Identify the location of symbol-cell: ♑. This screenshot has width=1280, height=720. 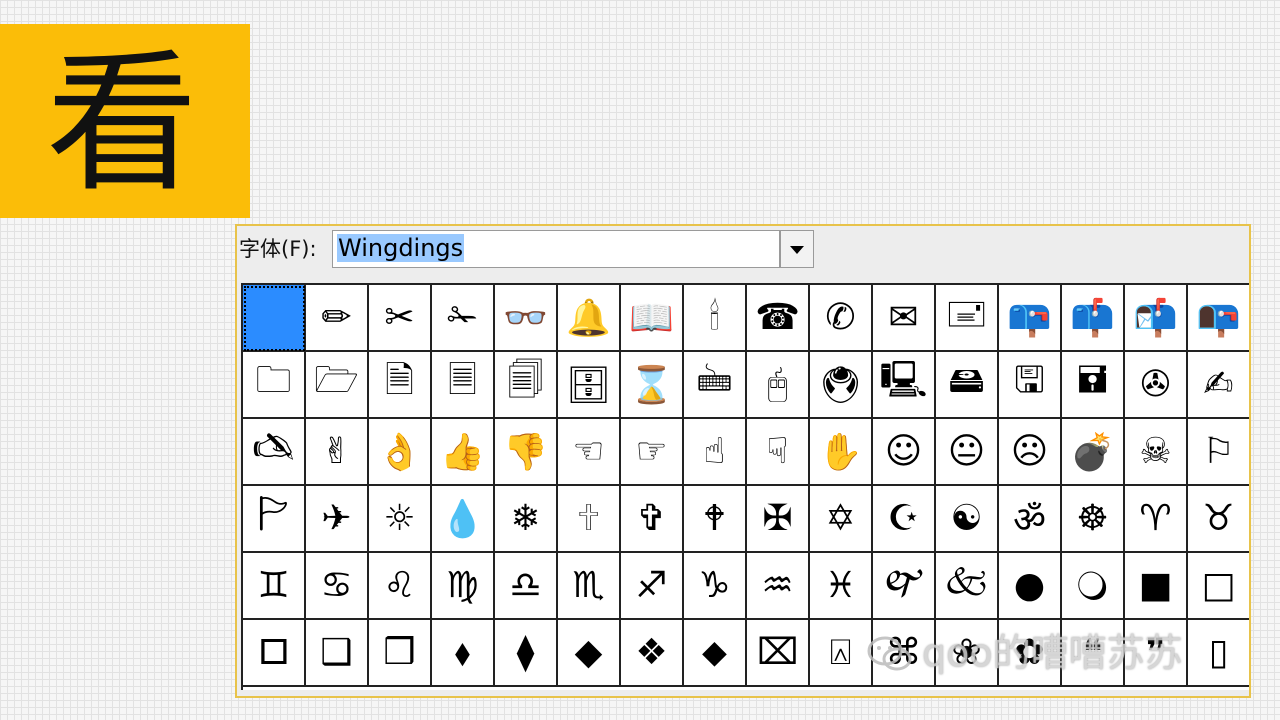
(715, 586).